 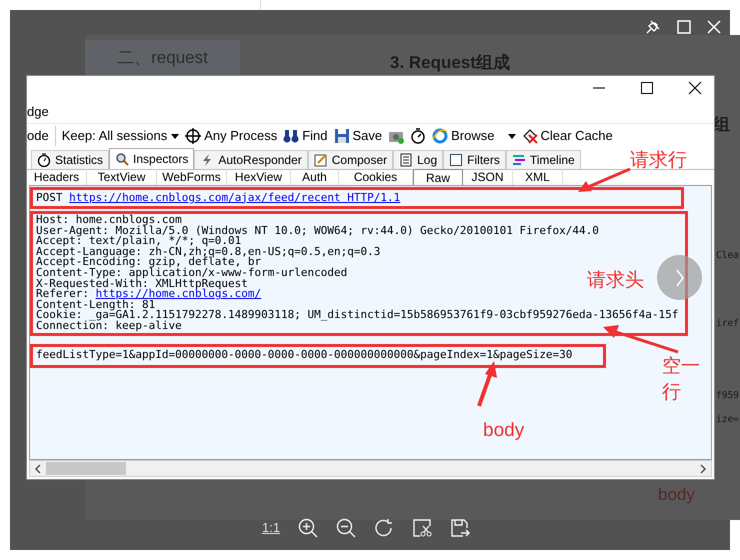 What do you see at coordinates (384, 528) in the screenshot?
I see `rotate-icon` at bounding box center [384, 528].